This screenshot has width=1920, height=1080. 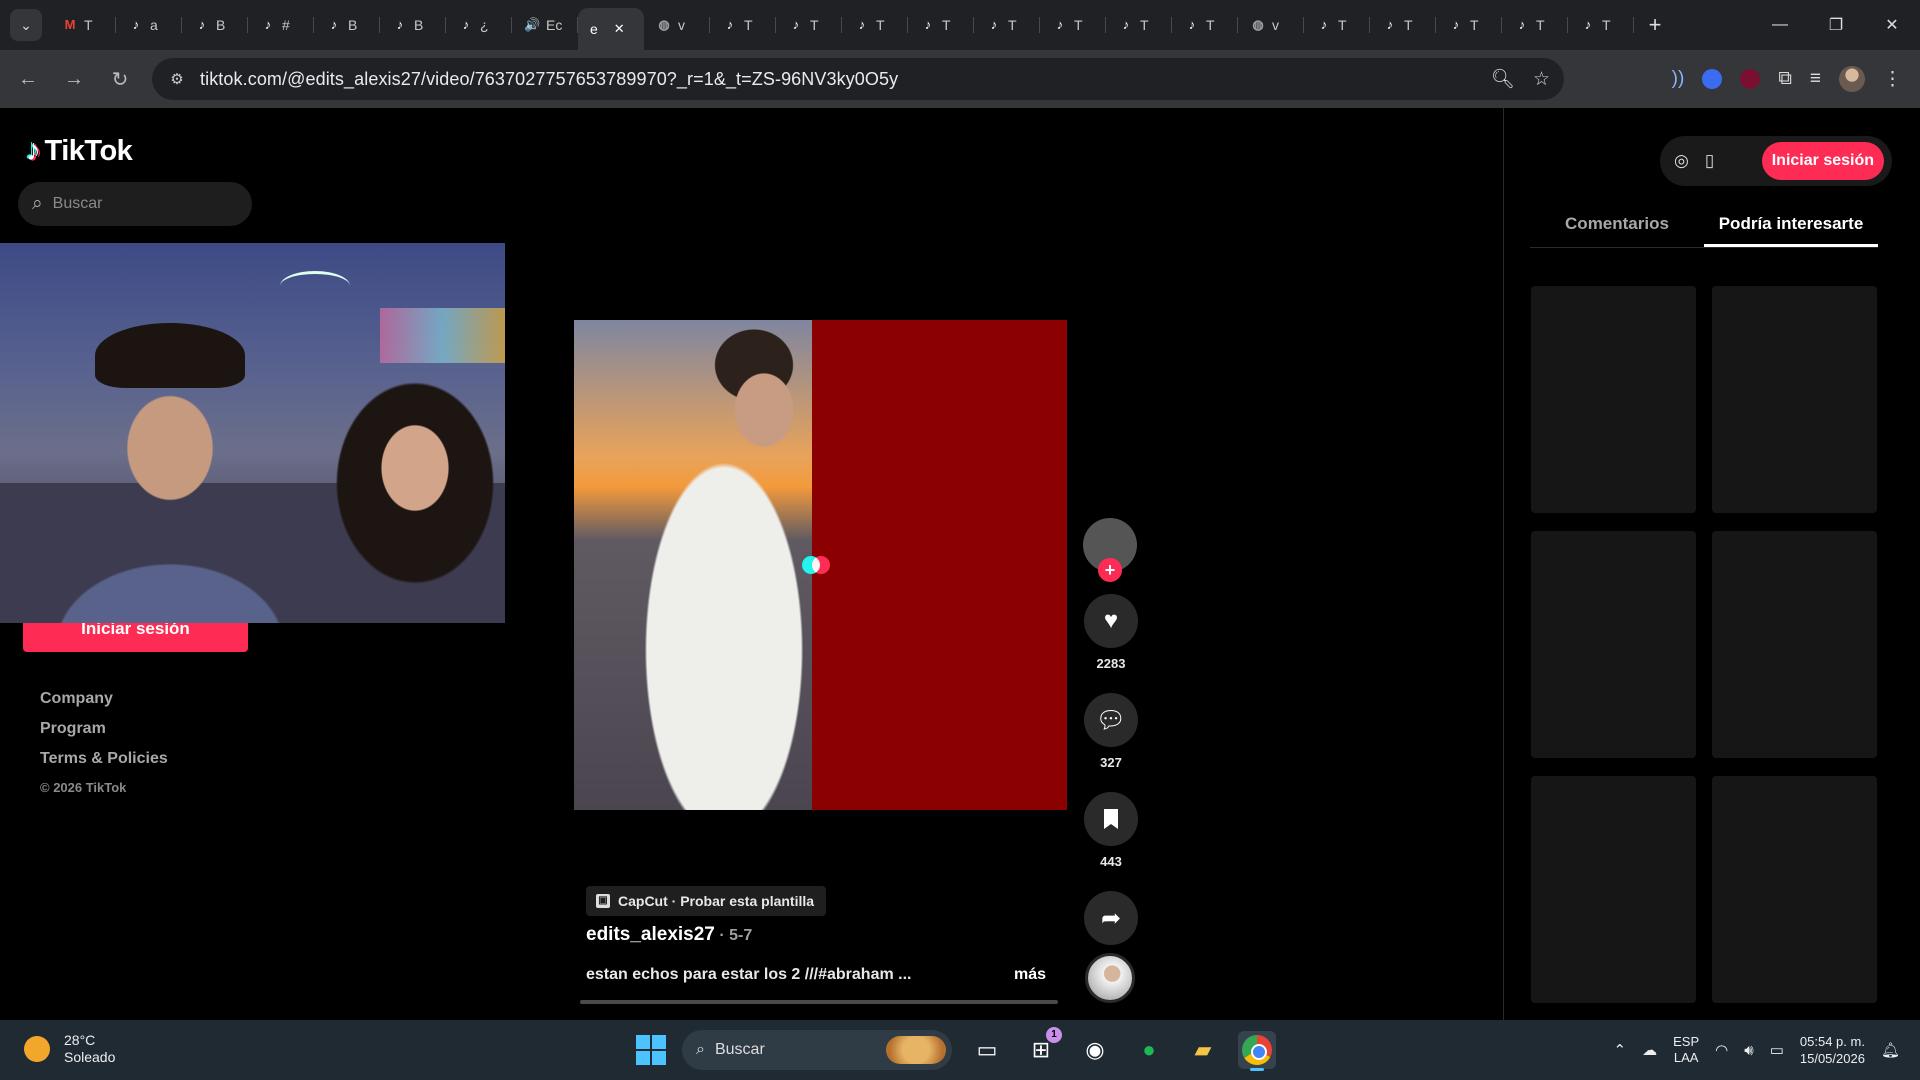 What do you see at coordinates (1095, 1050) in the screenshot?
I see `obs-button: ◉` at bounding box center [1095, 1050].